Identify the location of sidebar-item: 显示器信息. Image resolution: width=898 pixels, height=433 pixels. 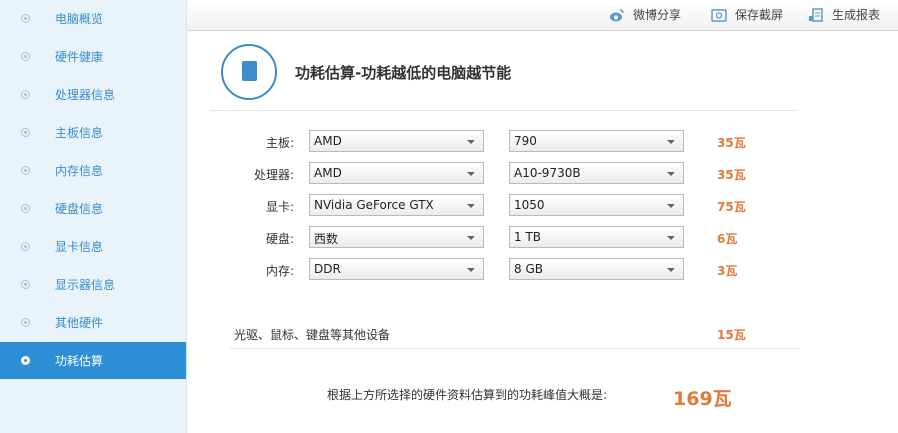
(93, 284).